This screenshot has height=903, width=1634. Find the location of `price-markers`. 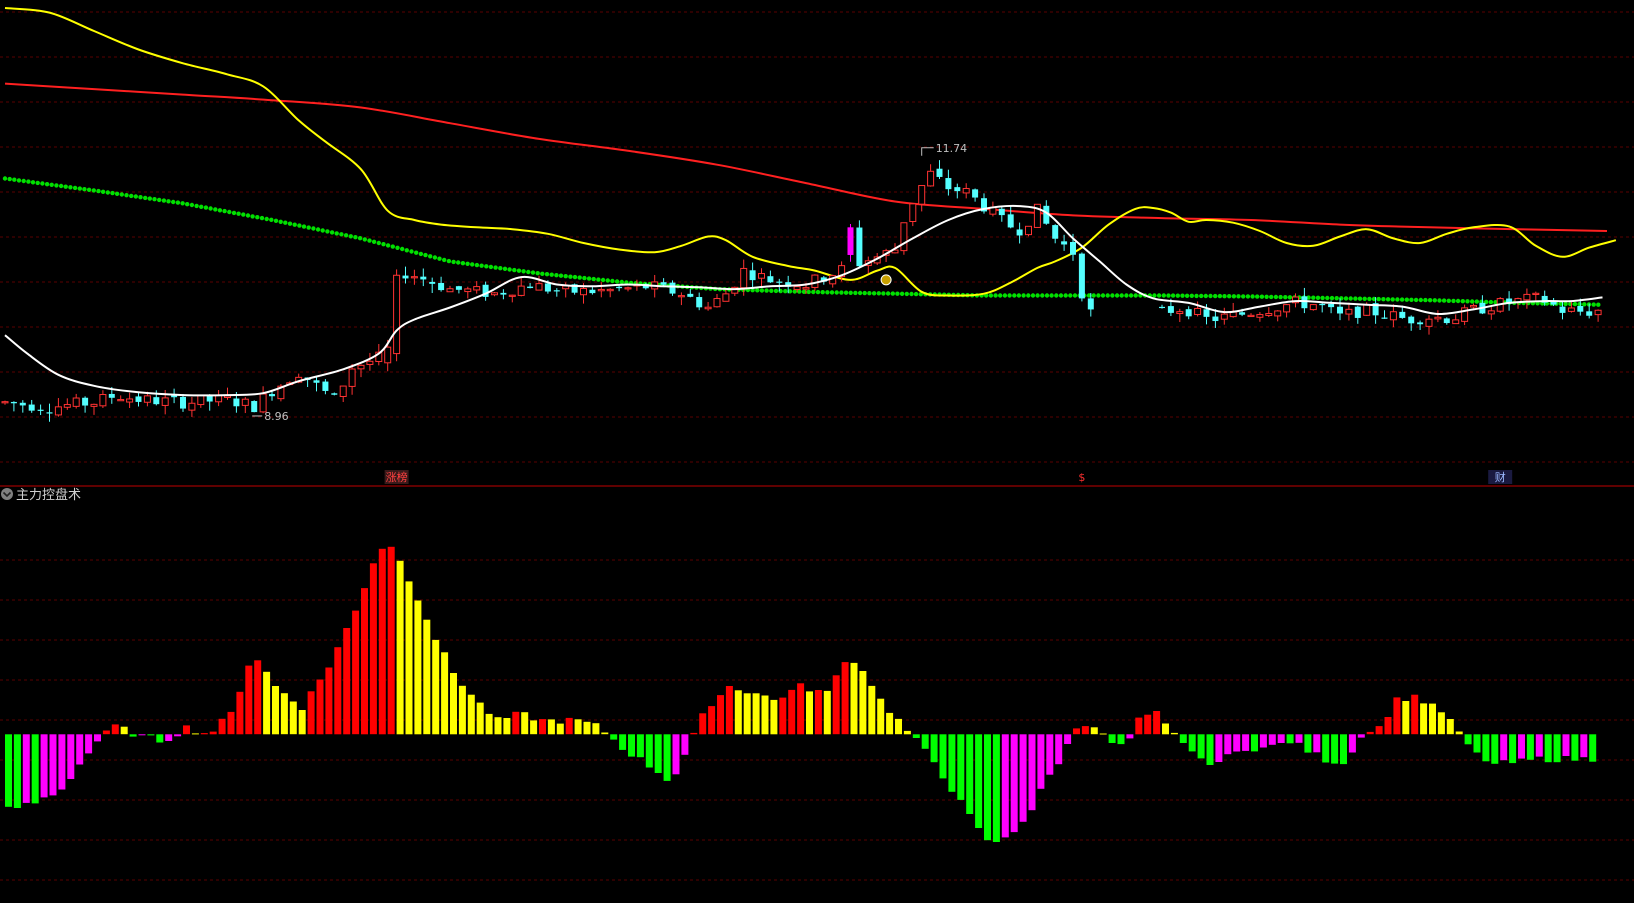

price-markers is located at coordinates (886, 280).